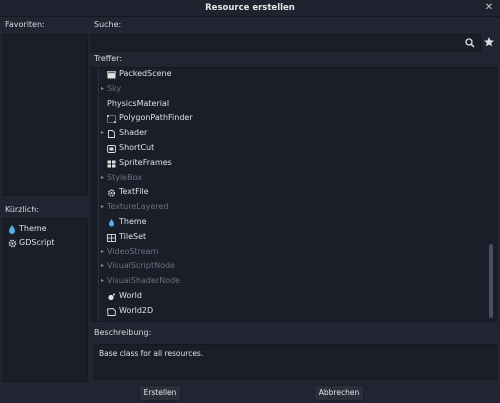  What do you see at coordinates (145, 73) in the screenshot?
I see `tree-item-label: PackedScene` at bounding box center [145, 73].